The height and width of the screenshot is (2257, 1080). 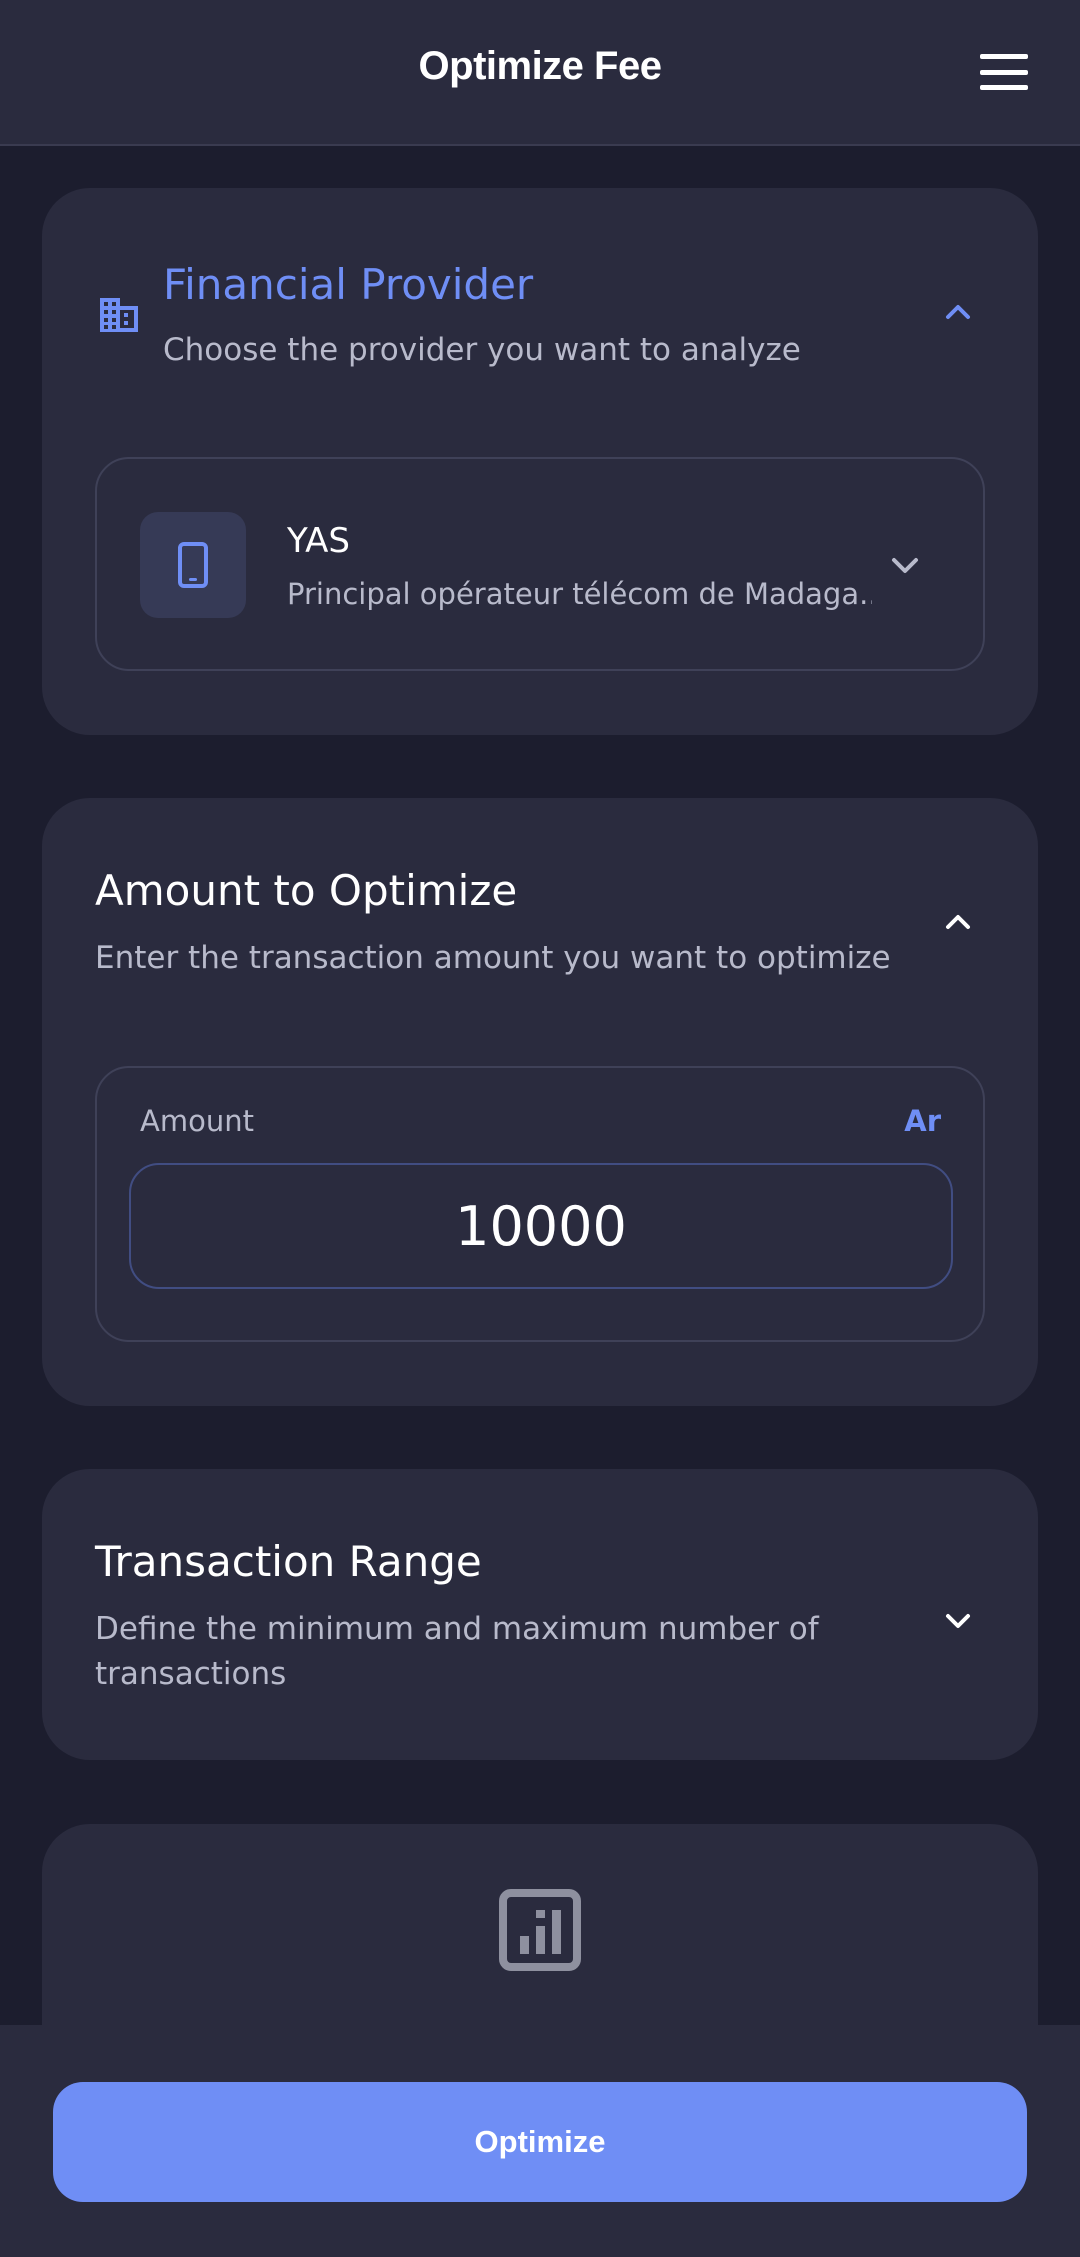 I want to click on amount-field-container: Amount Ar, so click(x=540, y=1204).